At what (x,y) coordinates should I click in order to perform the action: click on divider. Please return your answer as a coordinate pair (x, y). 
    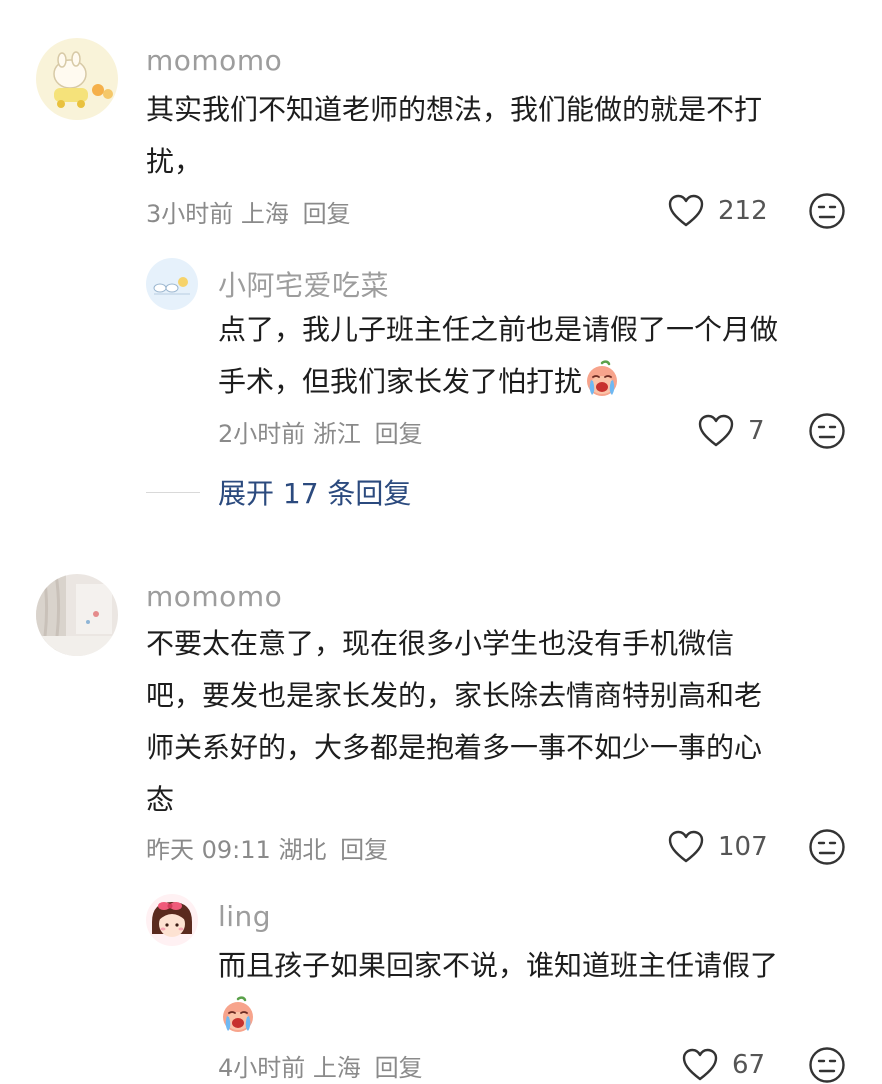
    Looking at the image, I should click on (173, 492).